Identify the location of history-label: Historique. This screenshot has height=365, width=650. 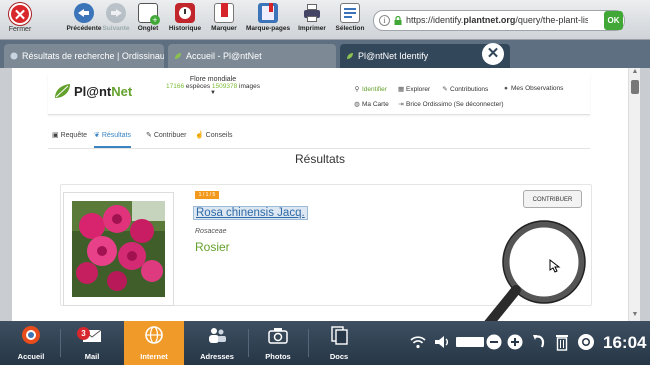
(185, 28).